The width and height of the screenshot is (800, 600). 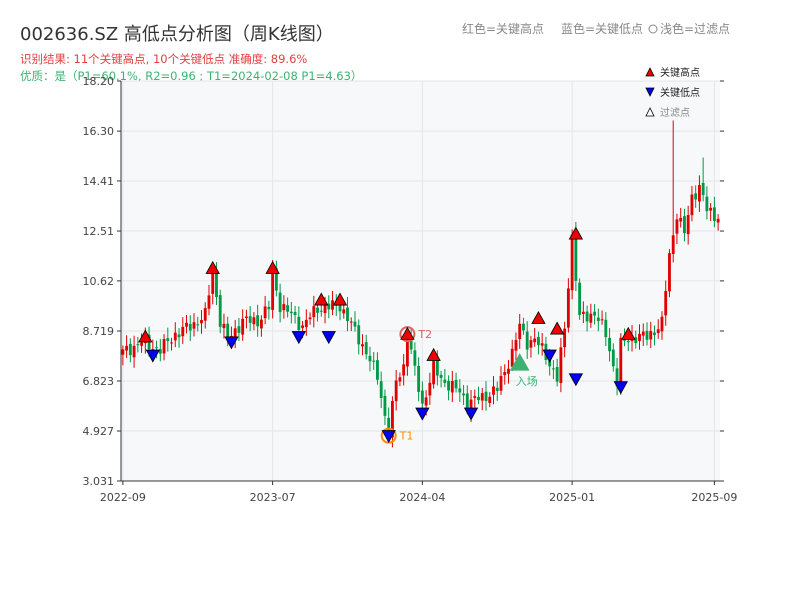 What do you see at coordinates (424, 334) in the screenshot?
I see `t-point-label: T2` at bounding box center [424, 334].